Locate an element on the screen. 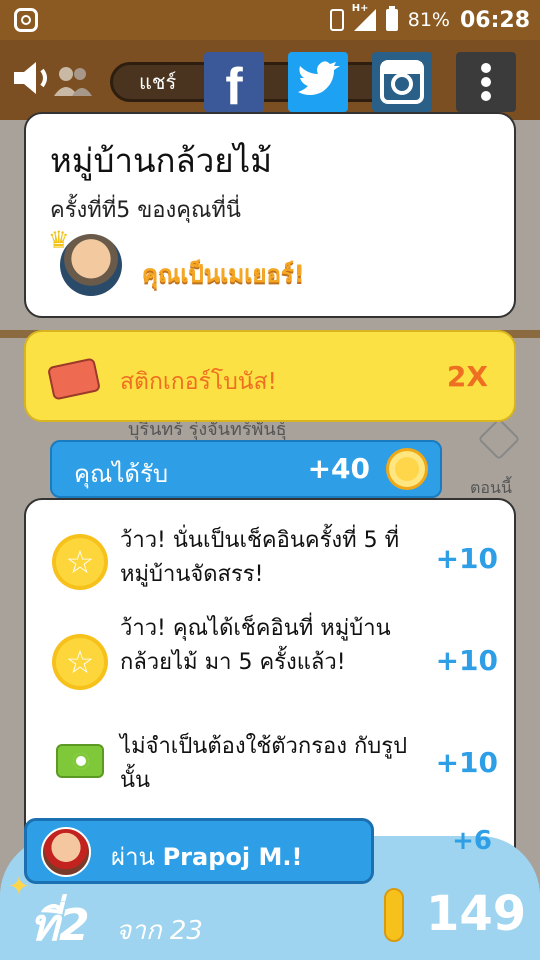  signal-icon: H+ is located at coordinates (364, 17).